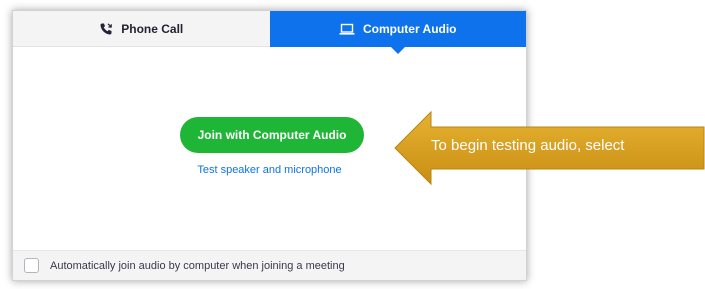 Image resolution: width=705 pixels, height=289 pixels. What do you see at coordinates (31, 265) in the screenshot?
I see `auto-join-checkbox` at bounding box center [31, 265].